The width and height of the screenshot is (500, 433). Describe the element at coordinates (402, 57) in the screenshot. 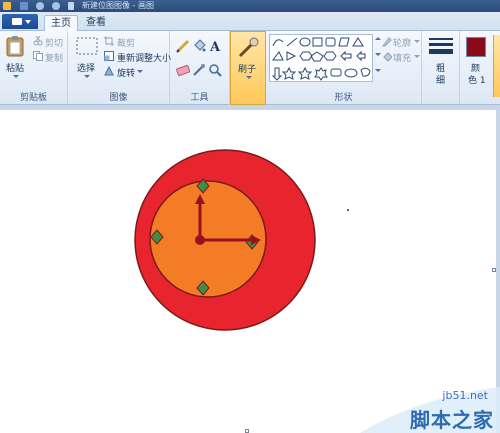

I see `fill-button: 填充` at that location.